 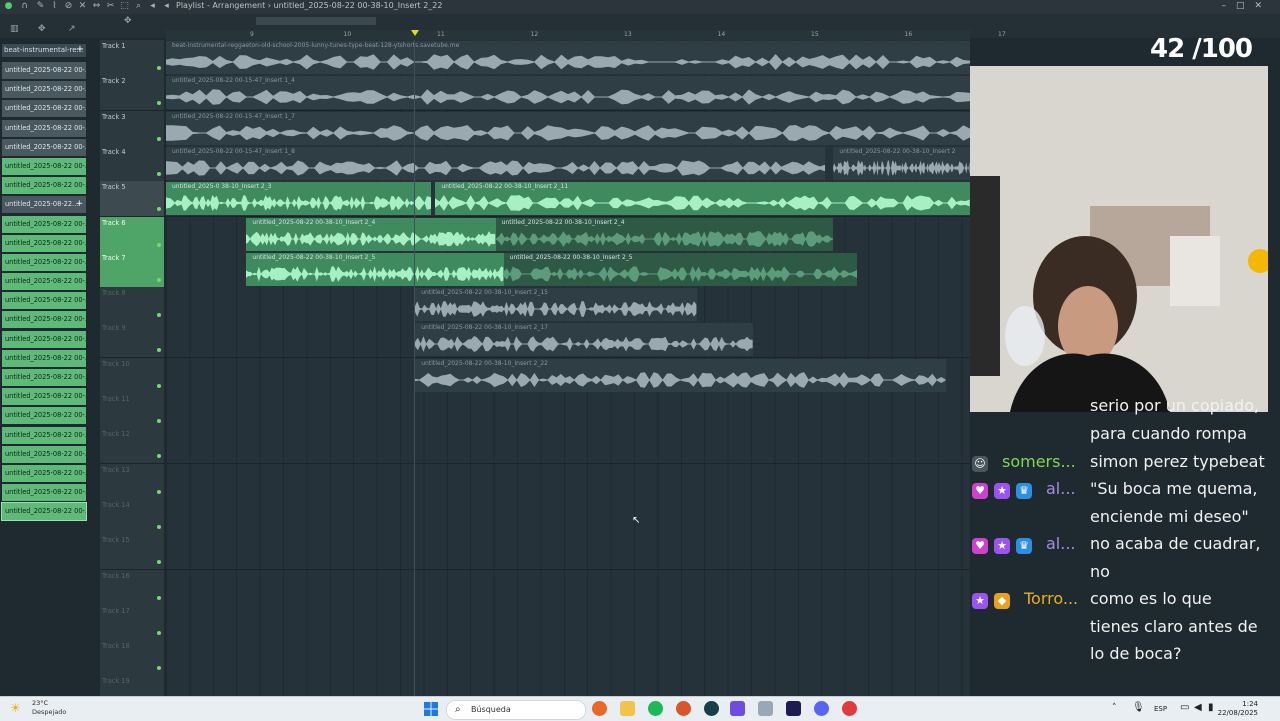 What do you see at coordinates (316, 21) in the screenshot?
I see `horizontal-scrollbar` at bounding box center [316, 21].